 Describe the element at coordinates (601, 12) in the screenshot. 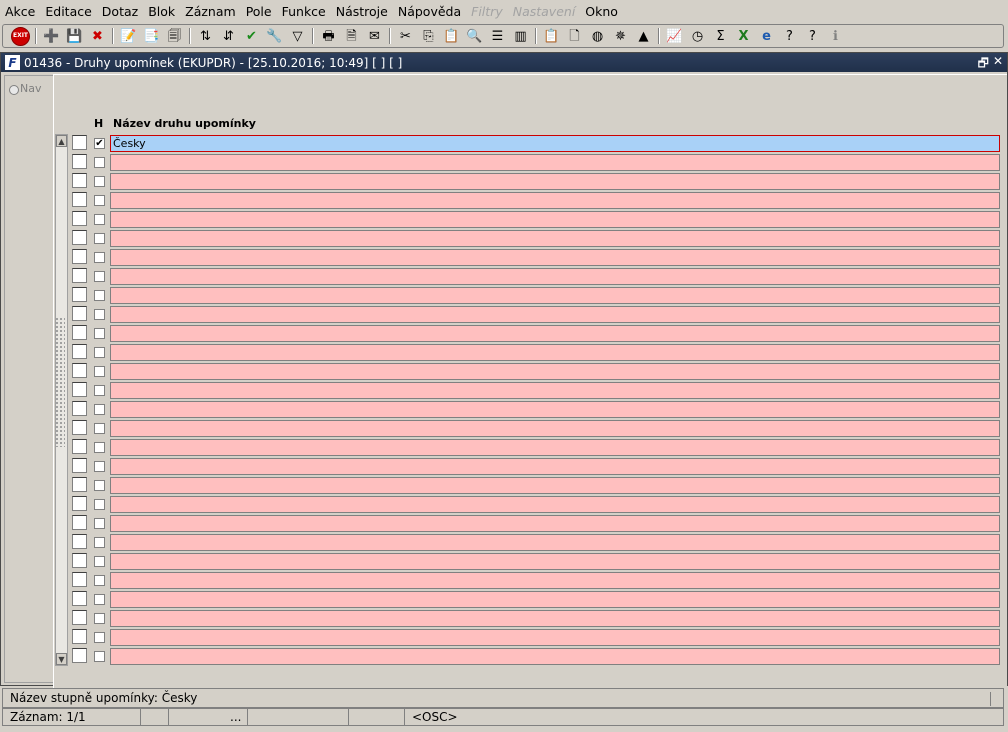

I see `menu-okno: Okno` at that location.